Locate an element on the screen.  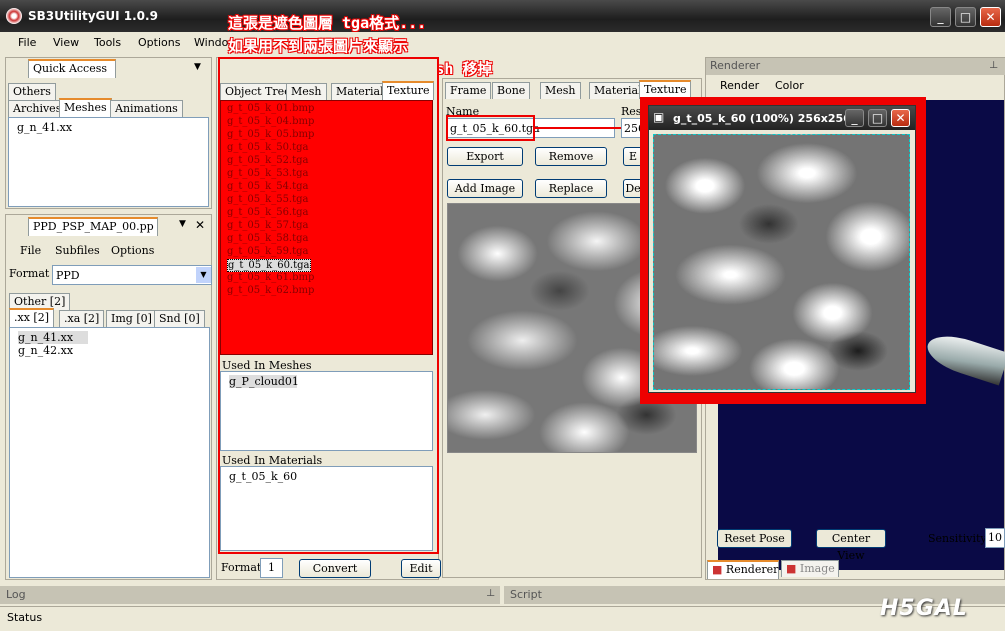
preview-texture-image is located at coordinates (781, 262).